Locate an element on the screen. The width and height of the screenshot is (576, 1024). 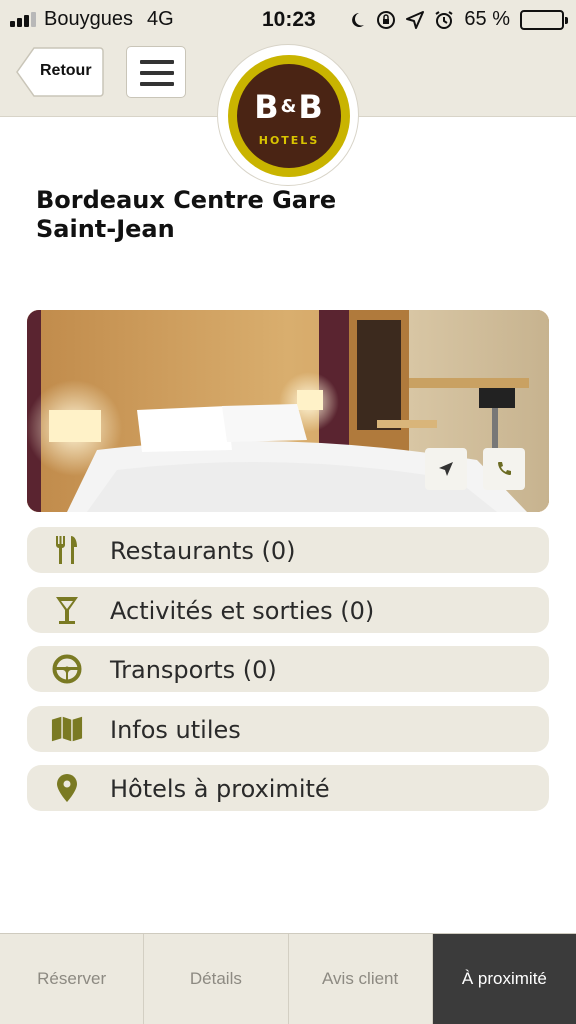
brand-logo: B&B HOTELS is located at coordinates (288, 115).